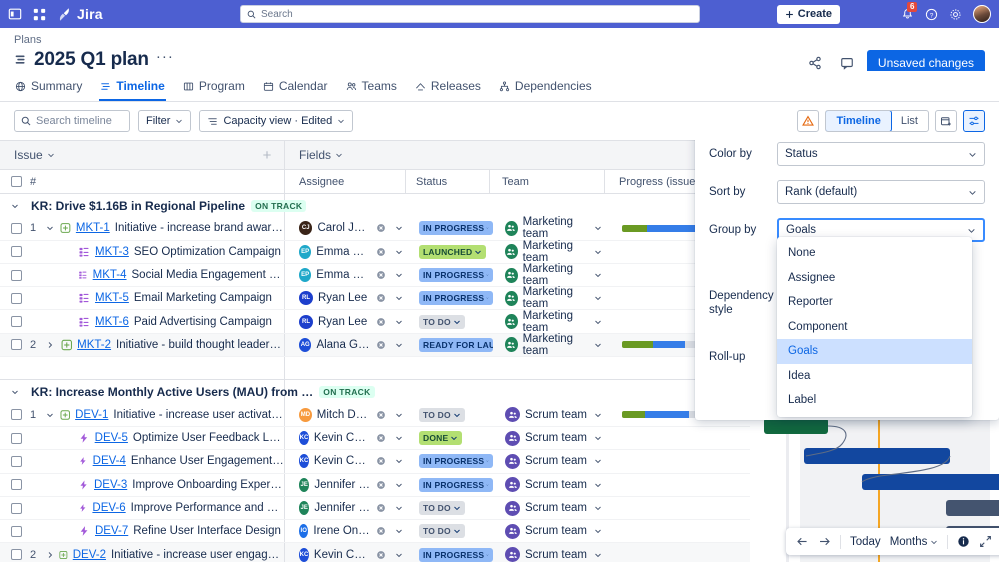 The image size is (999, 562). What do you see at coordinates (347, 484) in the screenshot?
I see `assignee-cell: JE Jennifer Evans` at bounding box center [347, 484].